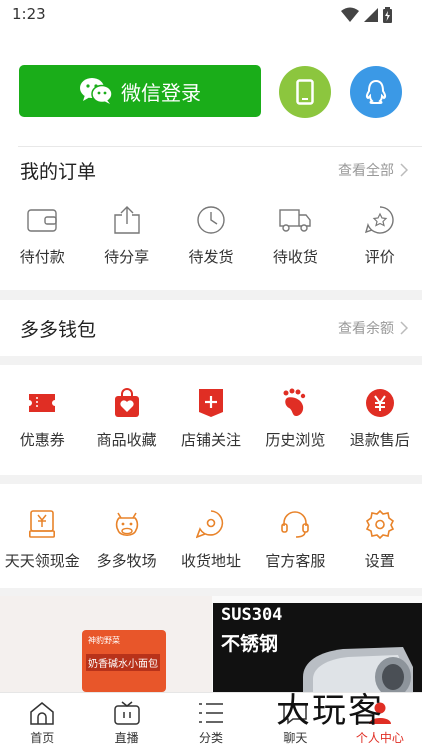 The image size is (422, 750). What do you see at coordinates (379, 561) in the screenshot?
I see `services-item-label: 设置` at bounding box center [379, 561].